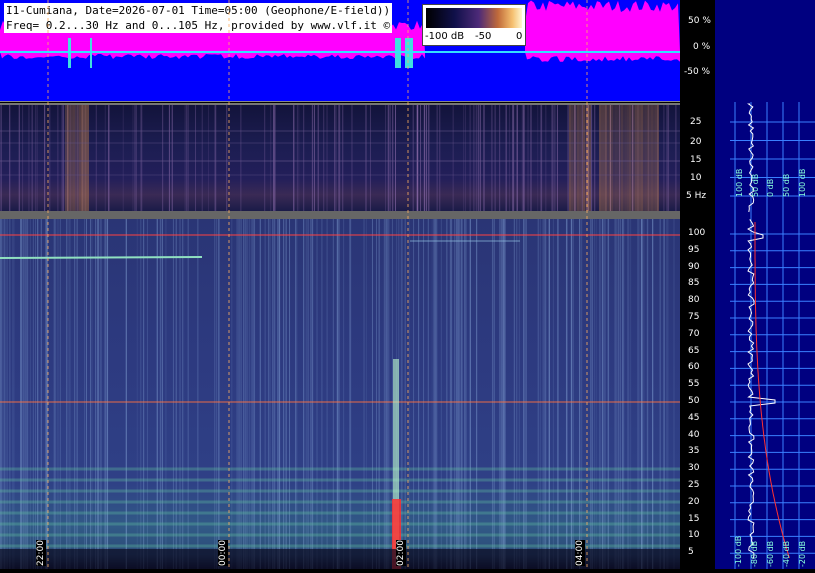 The height and width of the screenshot is (573, 815). Describe the element at coordinates (694, 317) in the screenshot. I see `axis-tick-label: 75` at that location.